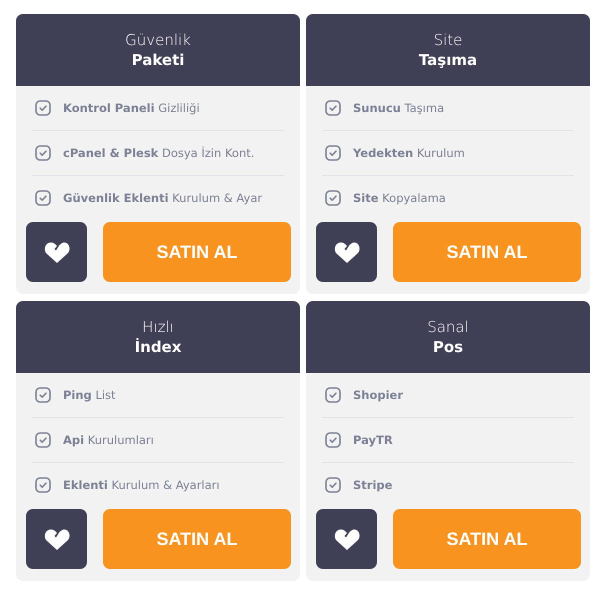 The height and width of the screenshot is (595, 600). I want to click on card-title: Hızlı, so click(158, 327).